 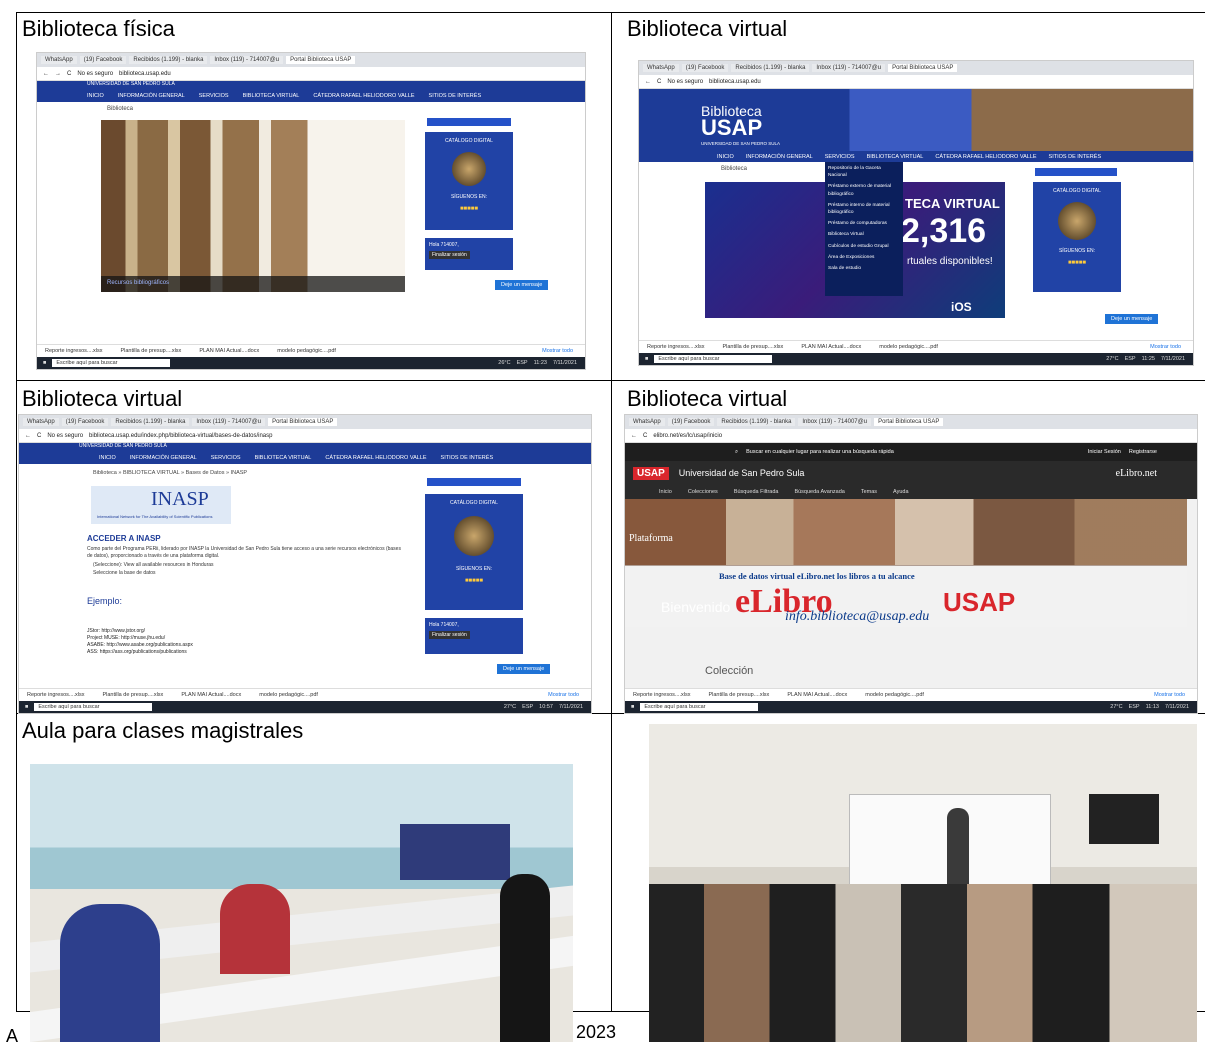 I want to click on elibro-menu-item: Colecciones, so click(x=703, y=492).